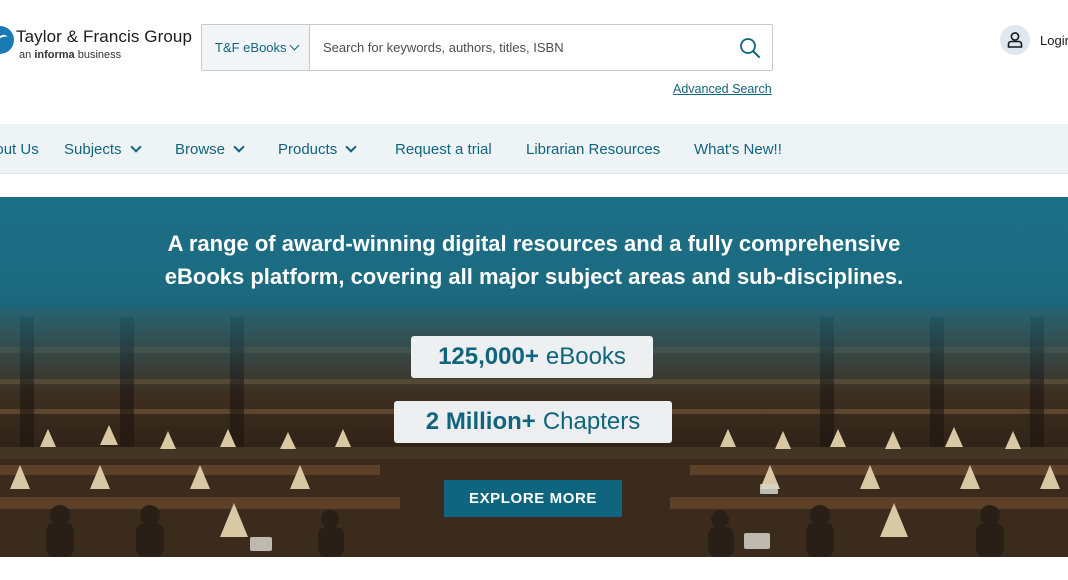 This screenshot has height=580, width=1068. What do you see at coordinates (1054, 40) in the screenshot?
I see `login-label: Login` at bounding box center [1054, 40].